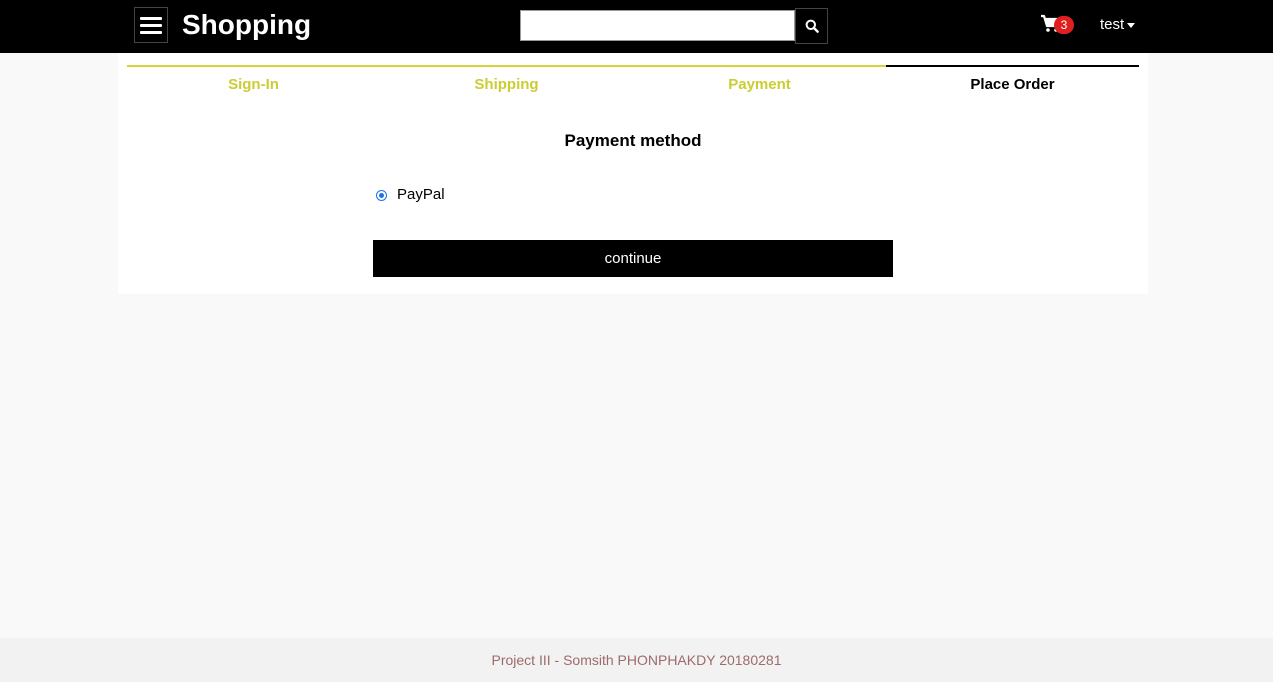  I want to click on paypal-label: PayPal, so click(421, 195).